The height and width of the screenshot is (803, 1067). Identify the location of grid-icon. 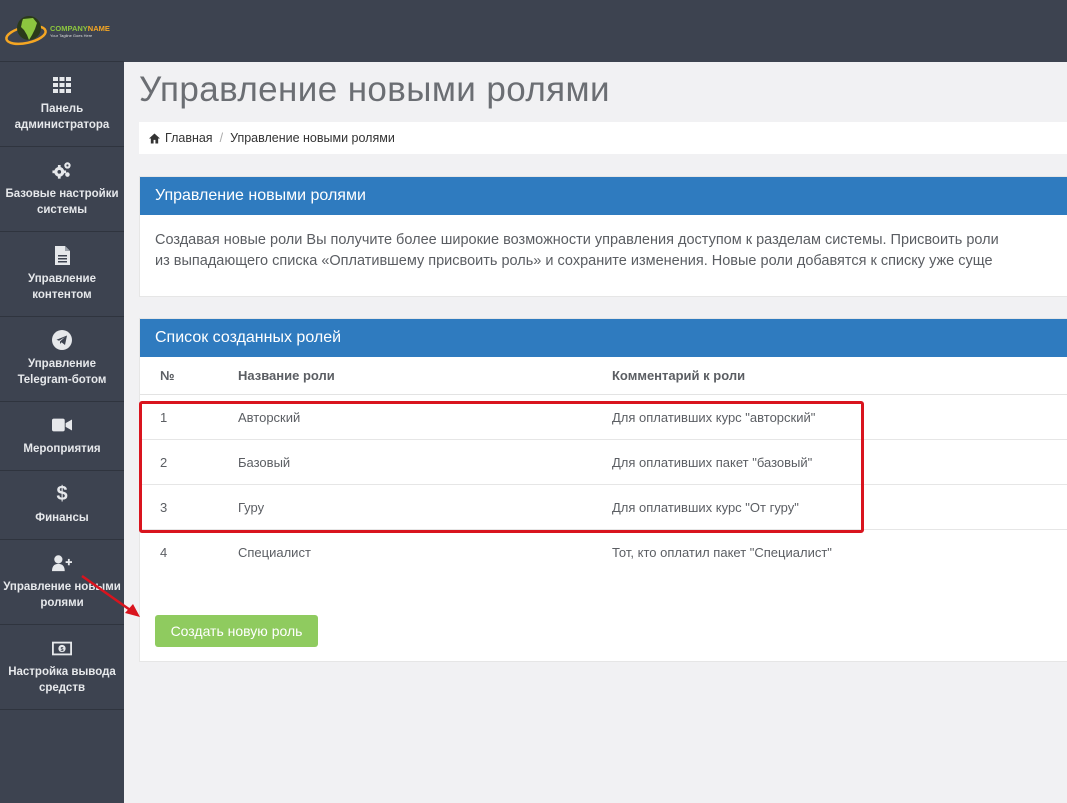
(62, 85).